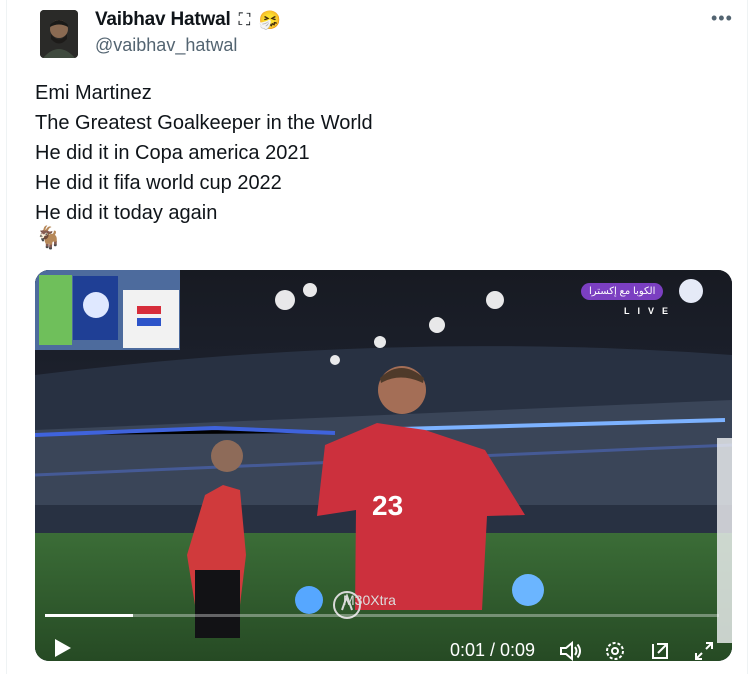 This screenshot has height=674, width=750. Describe the element at coordinates (493, 650) in the screenshot. I see `time-display: 0:01 / 0:09` at that location.